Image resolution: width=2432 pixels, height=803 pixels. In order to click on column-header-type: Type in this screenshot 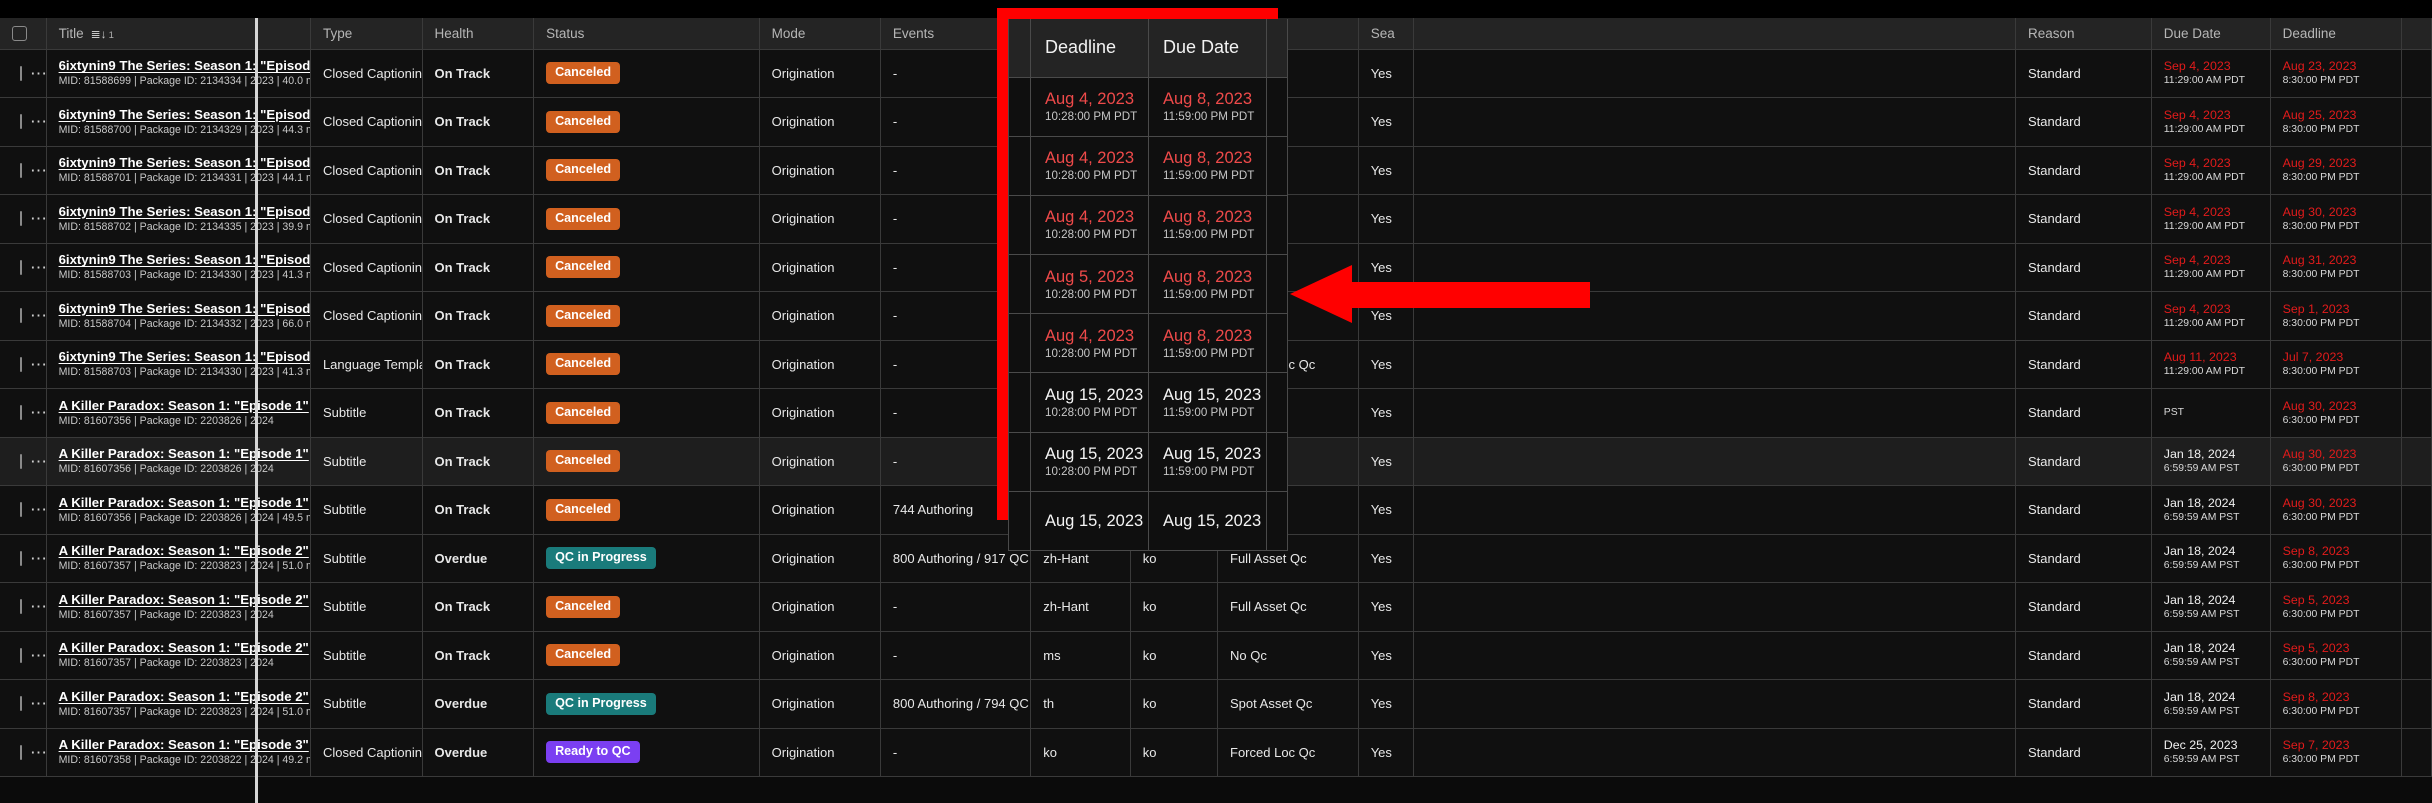, I will do `click(366, 34)`.